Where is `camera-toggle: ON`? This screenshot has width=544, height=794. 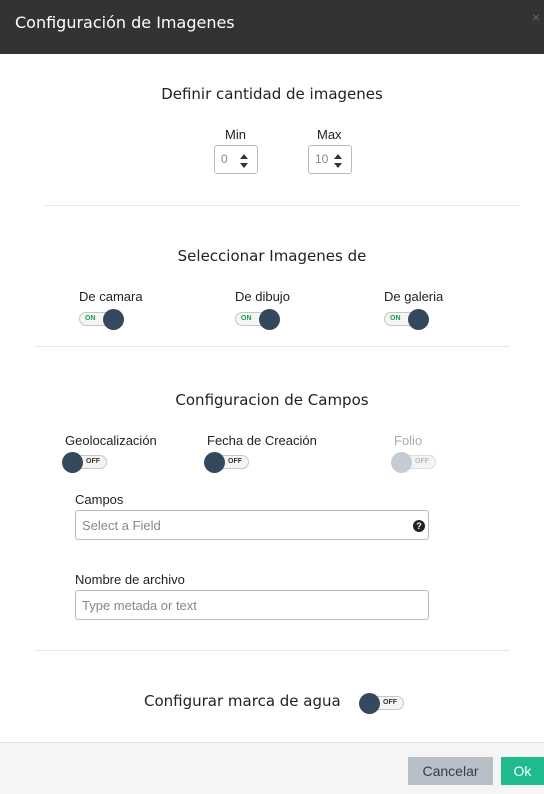
camera-toggle: ON is located at coordinates (101, 319).